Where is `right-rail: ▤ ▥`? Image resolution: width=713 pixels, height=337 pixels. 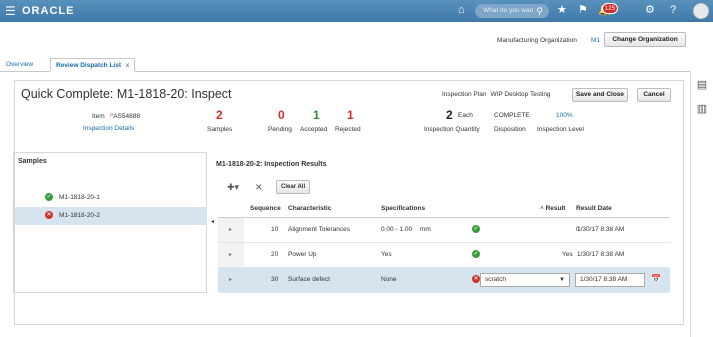
right-rail: ▤ ▥ is located at coordinates (701, 204).